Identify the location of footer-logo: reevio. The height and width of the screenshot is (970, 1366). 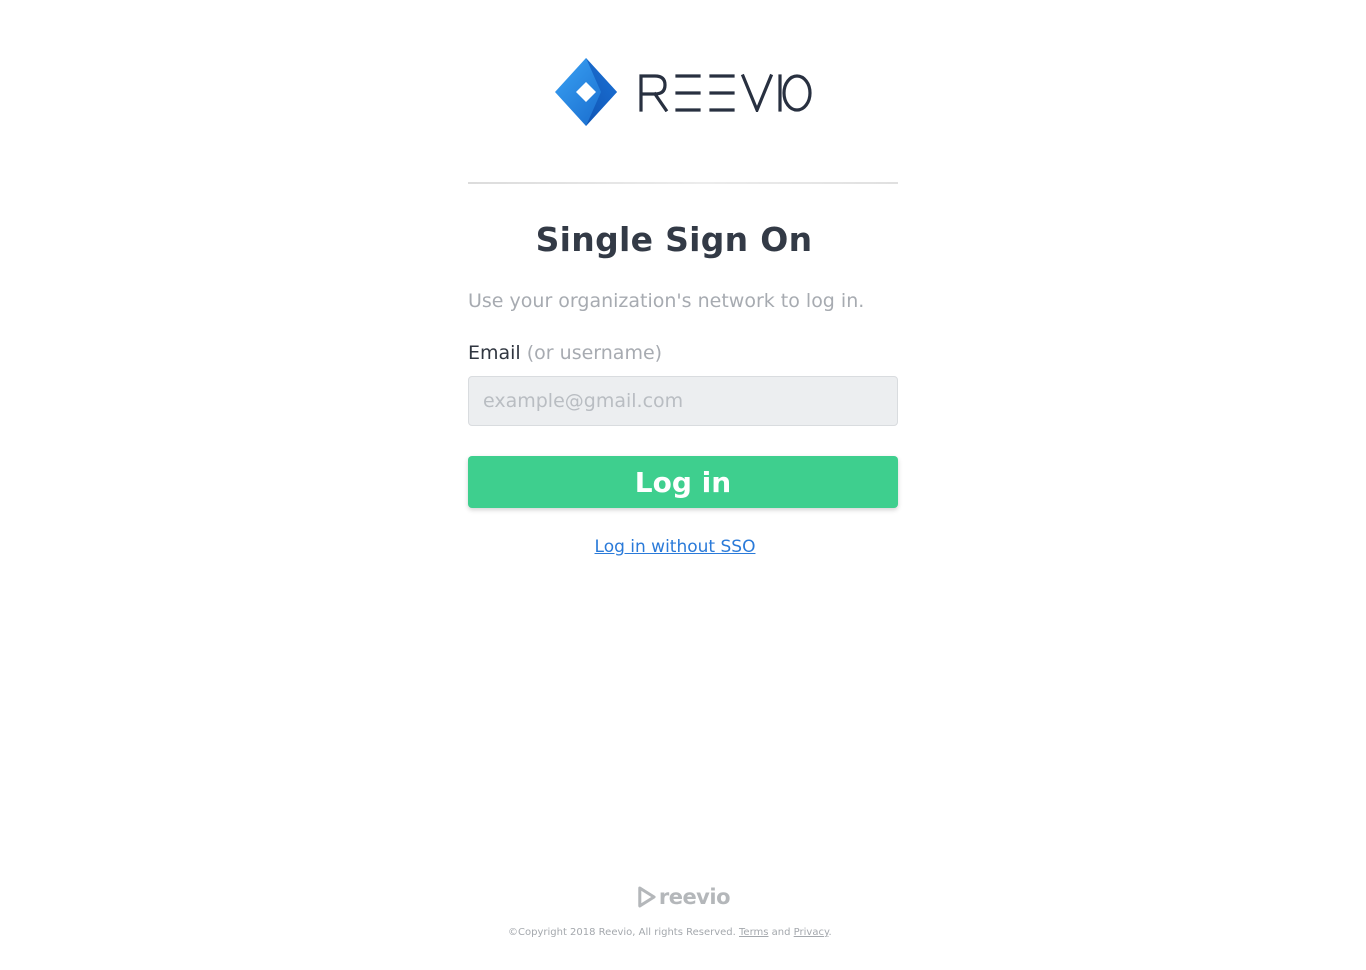
(684, 897).